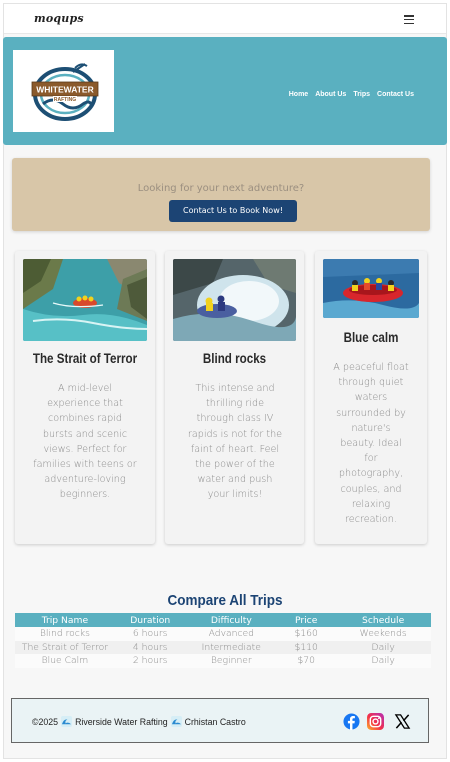 Image resolution: width=450 pixels, height=762 pixels. Describe the element at coordinates (231, 634) in the screenshot. I see `table-cell: Advanced` at that location.